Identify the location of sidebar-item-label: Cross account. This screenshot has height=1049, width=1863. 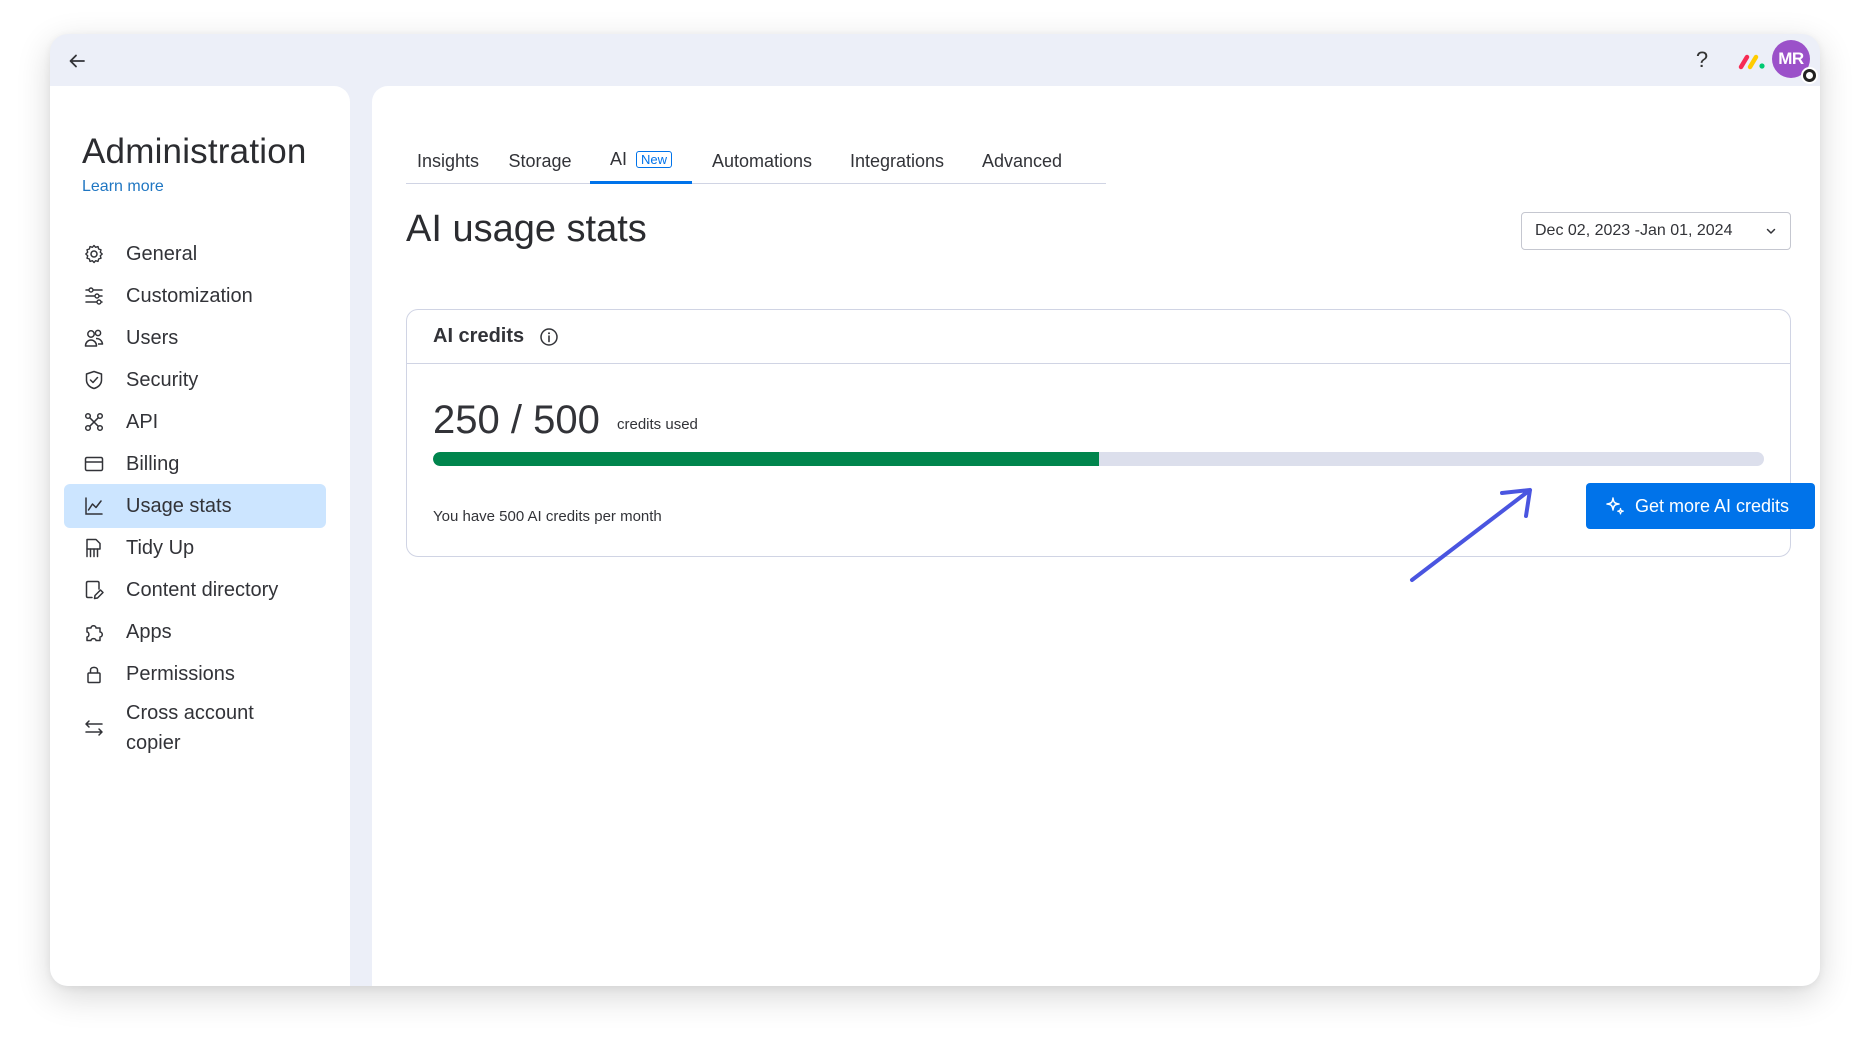
(190, 713).